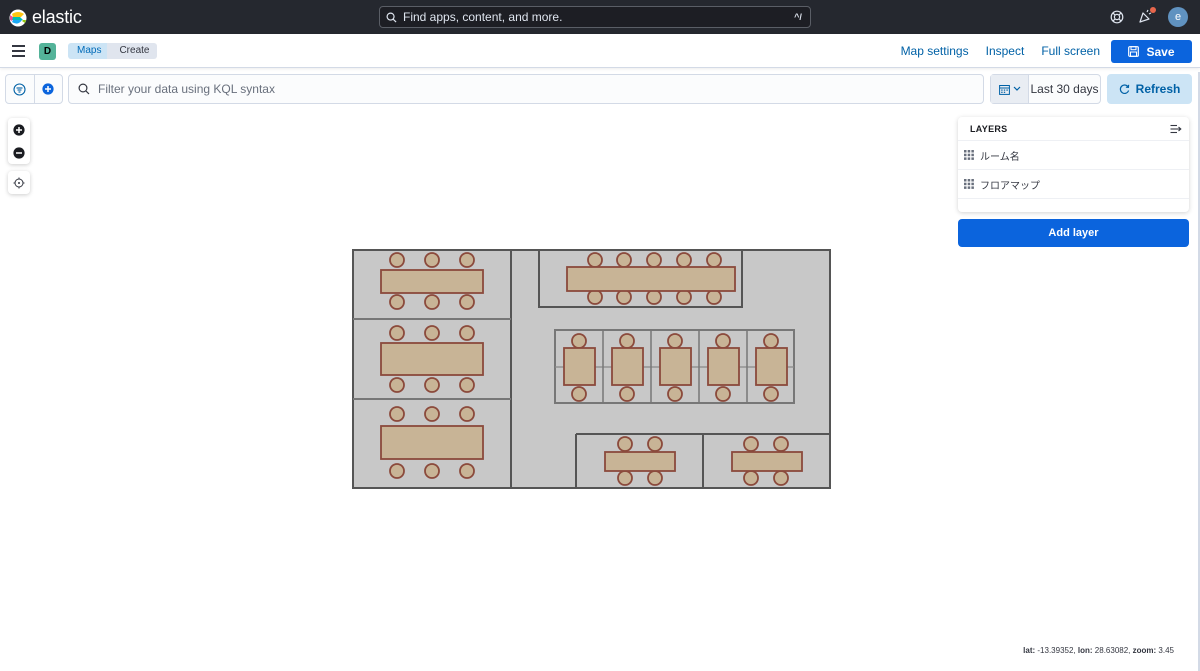  I want to click on quick-select-button, so click(1010, 89).